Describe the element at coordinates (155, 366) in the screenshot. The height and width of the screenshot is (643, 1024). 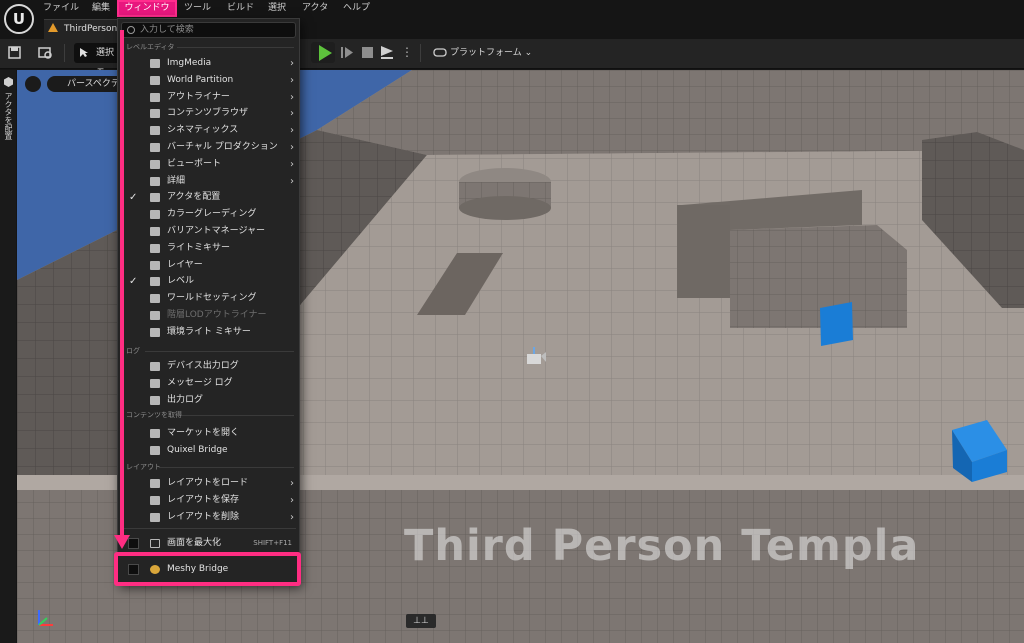
I see `log-0-icon` at that location.